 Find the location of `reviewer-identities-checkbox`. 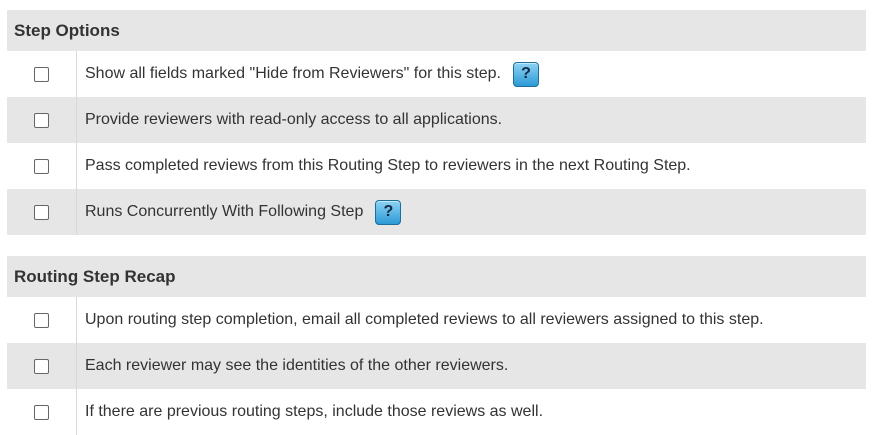

reviewer-identities-checkbox is located at coordinates (41, 366).